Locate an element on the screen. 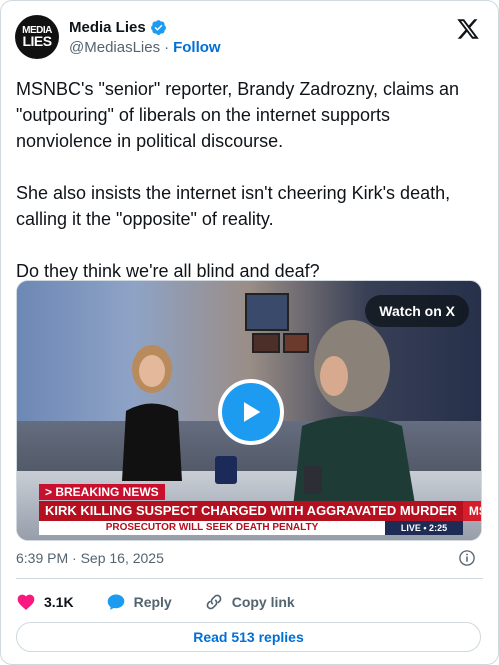 This screenshot has height=665, width=499. tweet-timestamp: 6:39 PM · Sep 16, 2025 is located at coordinates (90, 558).